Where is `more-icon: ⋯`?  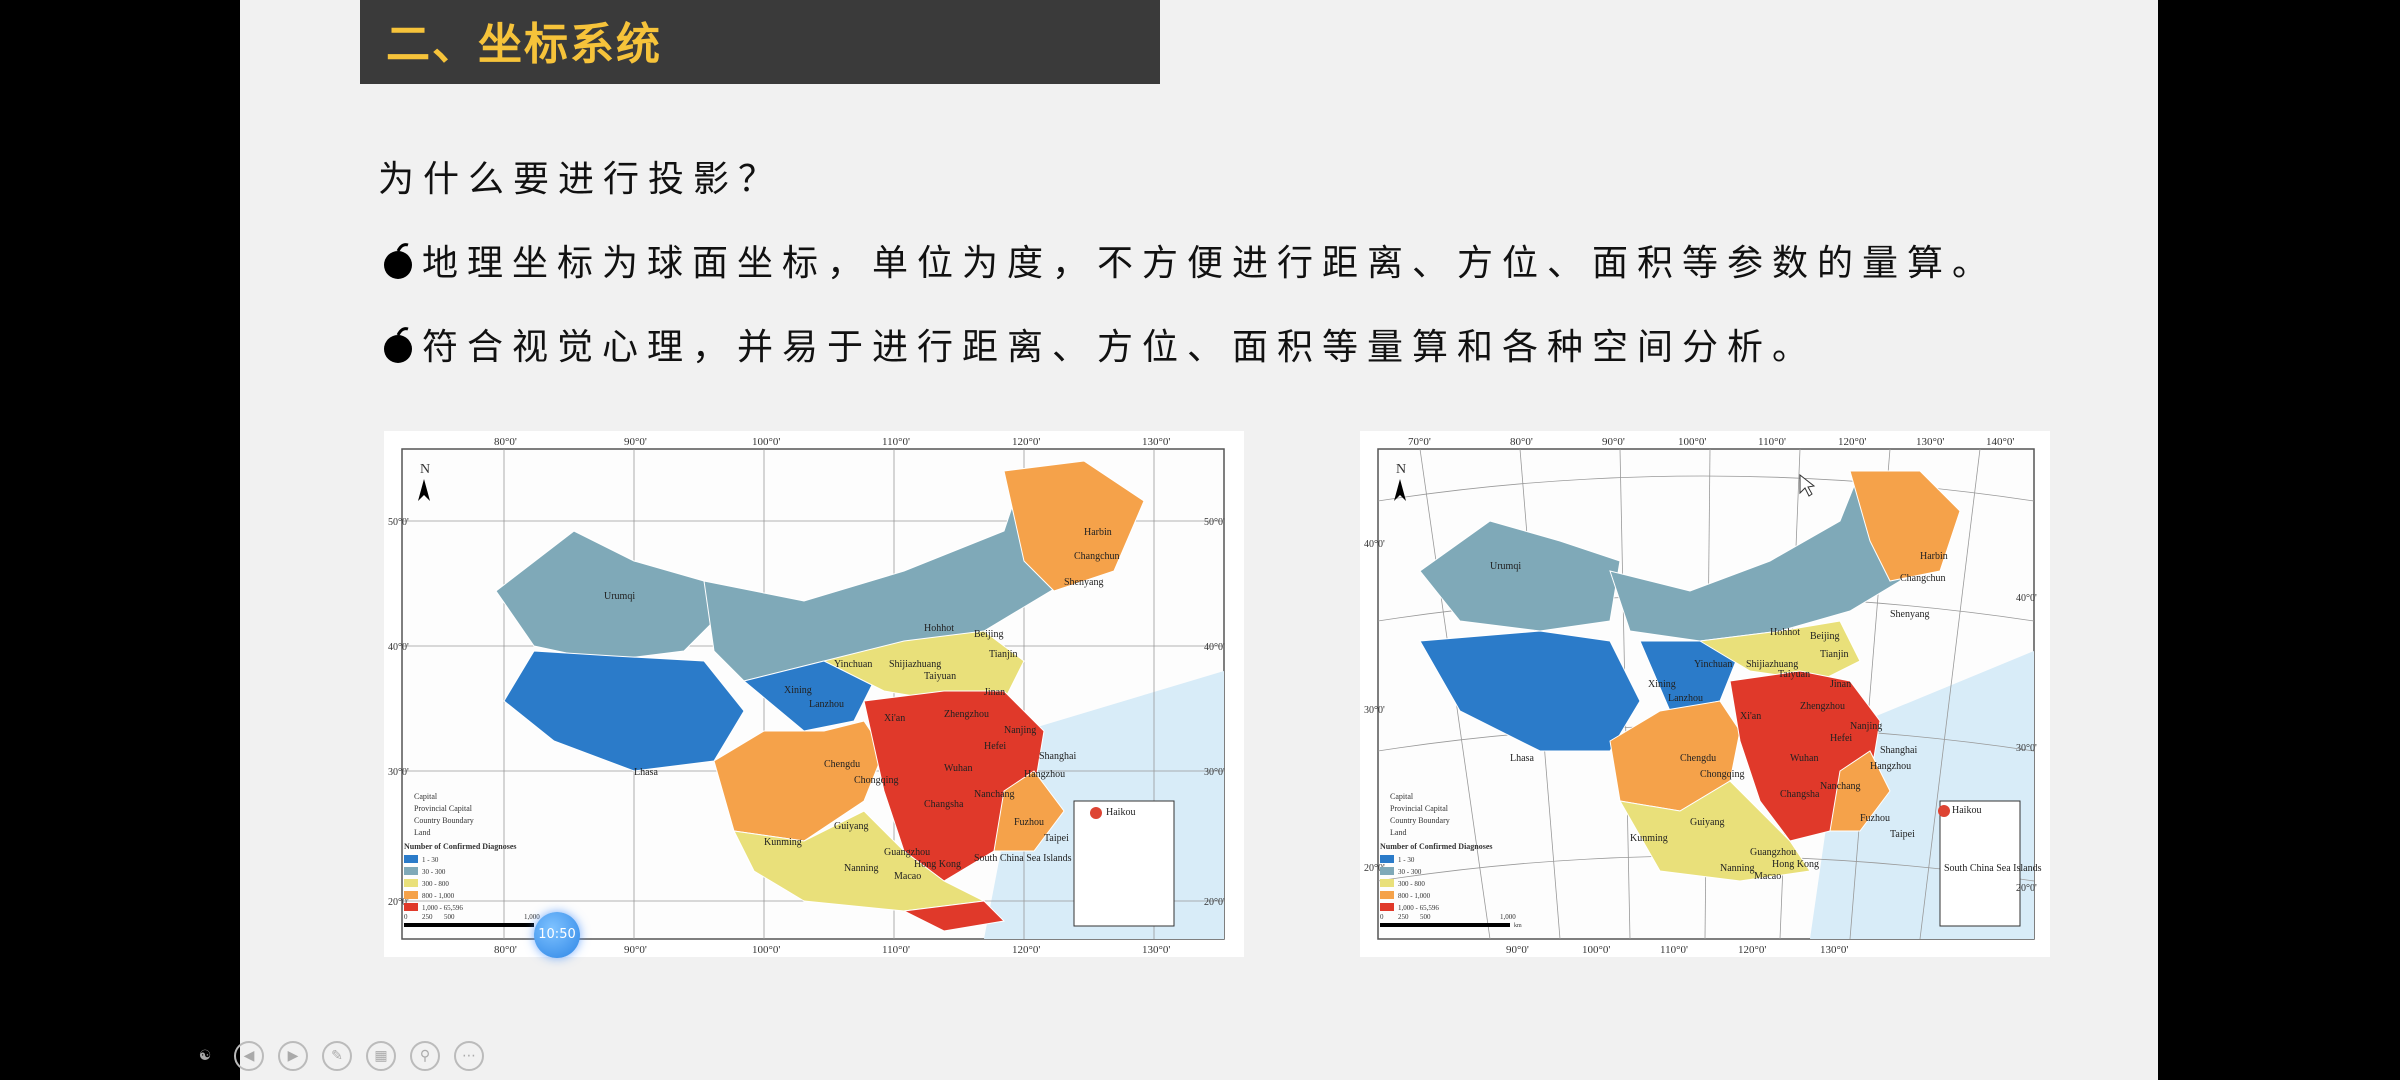 more-icon: ⋯ is located at coordinates (469, 1056).